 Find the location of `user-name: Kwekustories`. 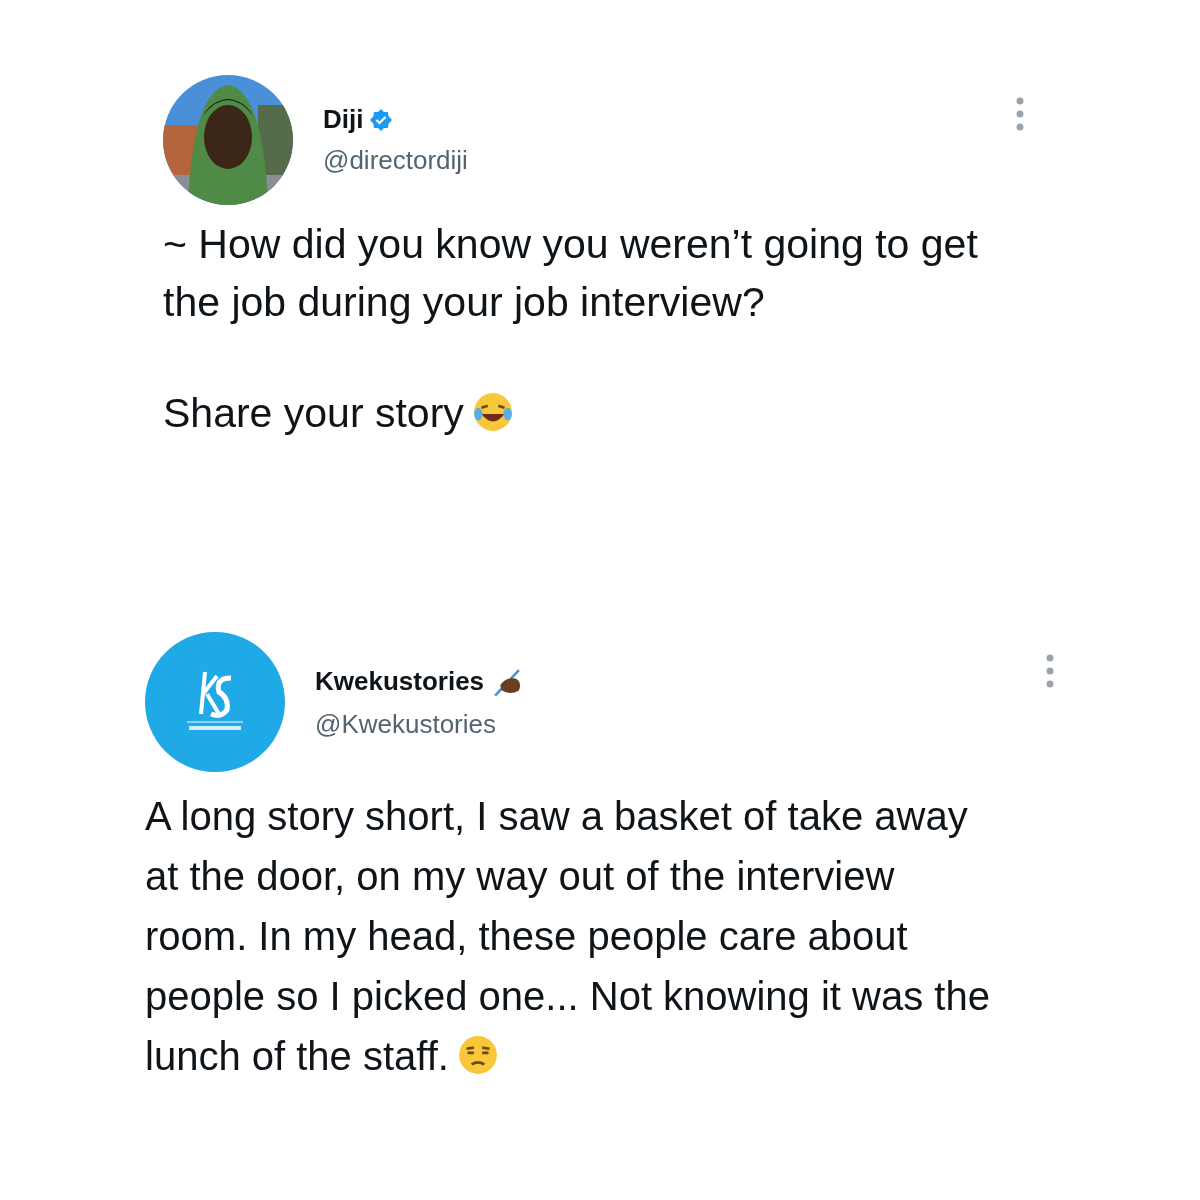

user-name: Kwekustories is located at coordinates (400, 681).